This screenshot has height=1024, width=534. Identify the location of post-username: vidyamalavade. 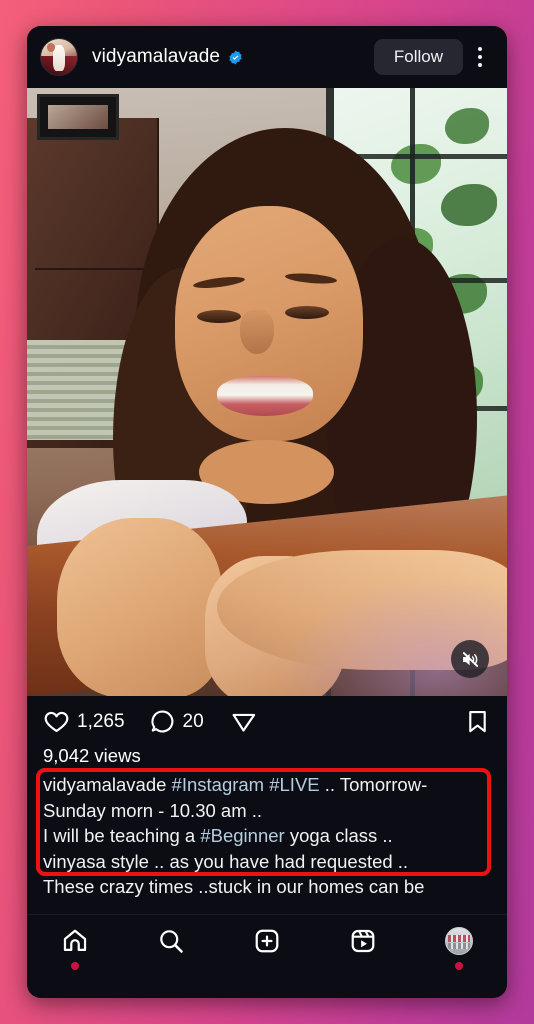
(156, 57).